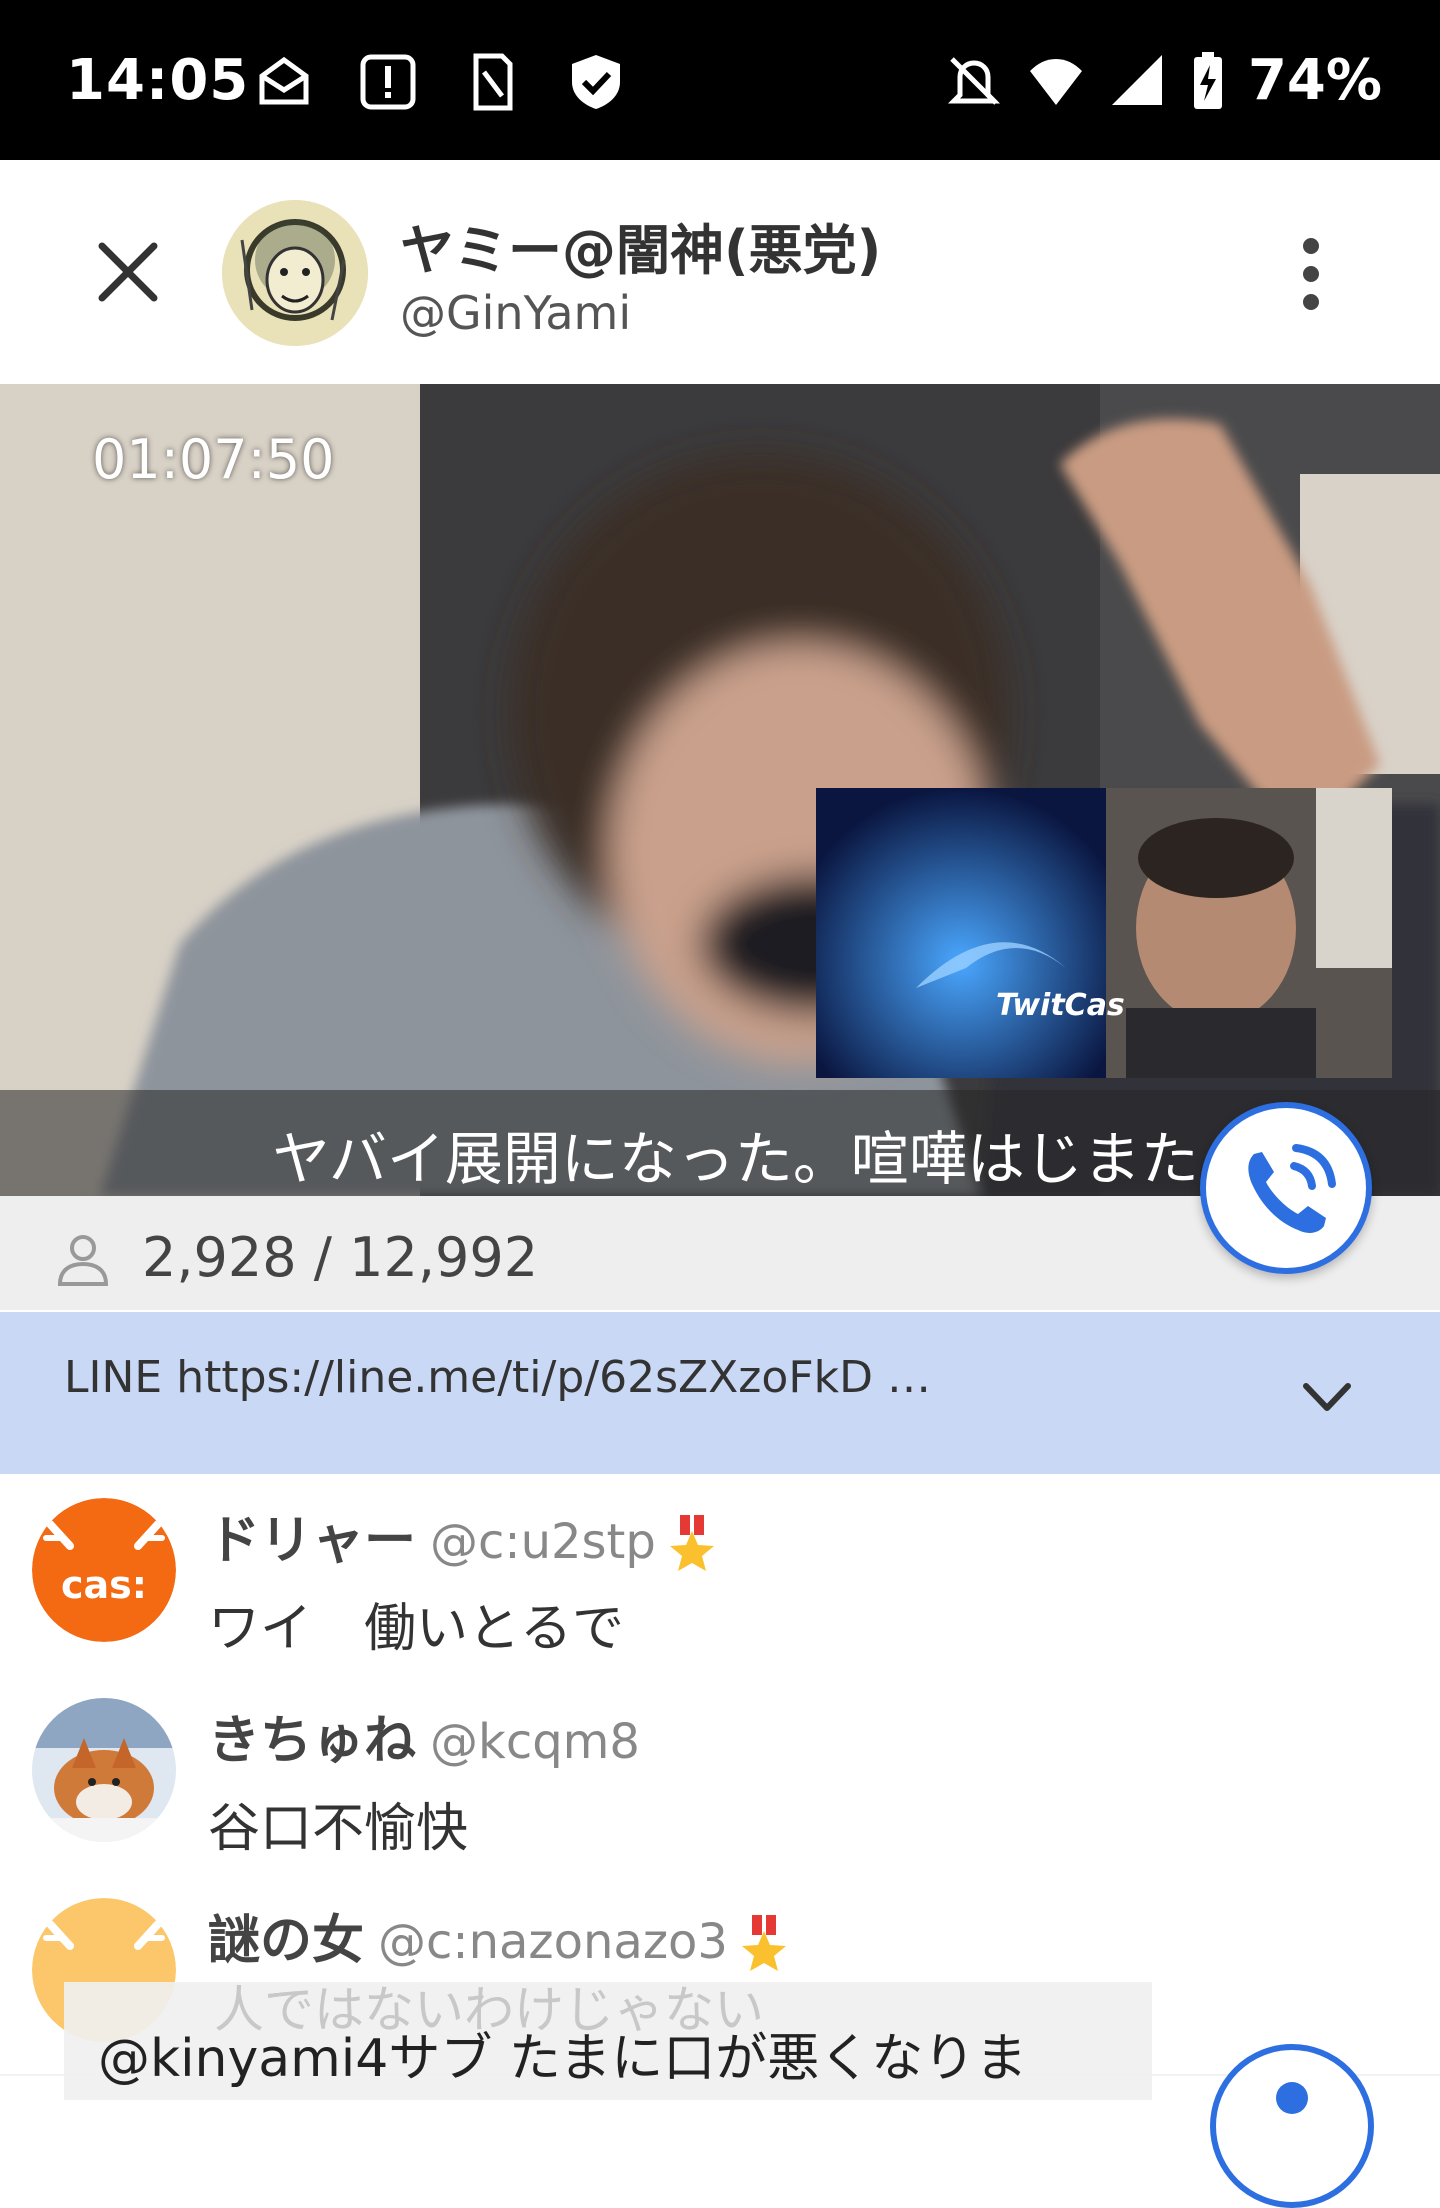 The width and height of the screenshot is (1440, 2208). I want to click on broadcaster-avatar-image, so click(295, 273).